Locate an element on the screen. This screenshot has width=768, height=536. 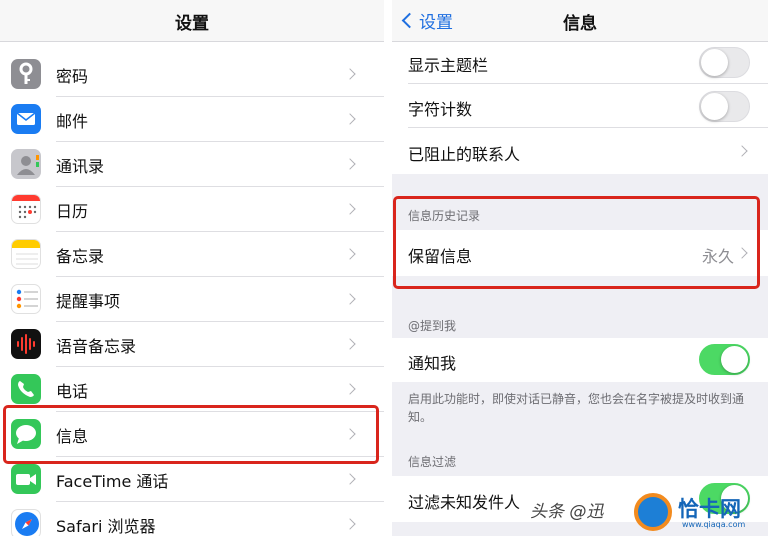
settings-item-mail: 邮件 is located at coordinates (192, 119).